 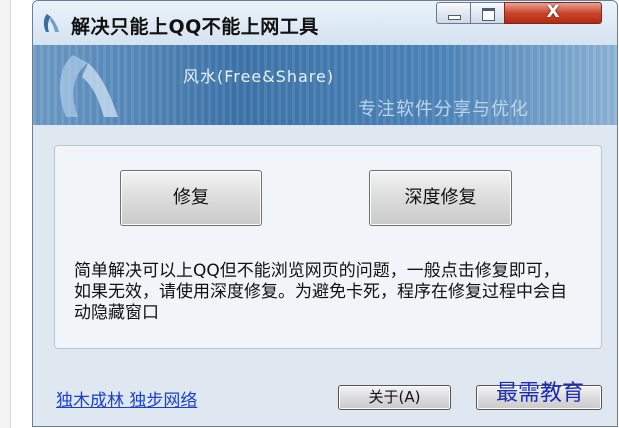 What do you see at coordinates (325, 23) in the screenshot?
I see `title-bar: 解决只能上QQ不能上网工具 X` at bounding box center [325, 23].